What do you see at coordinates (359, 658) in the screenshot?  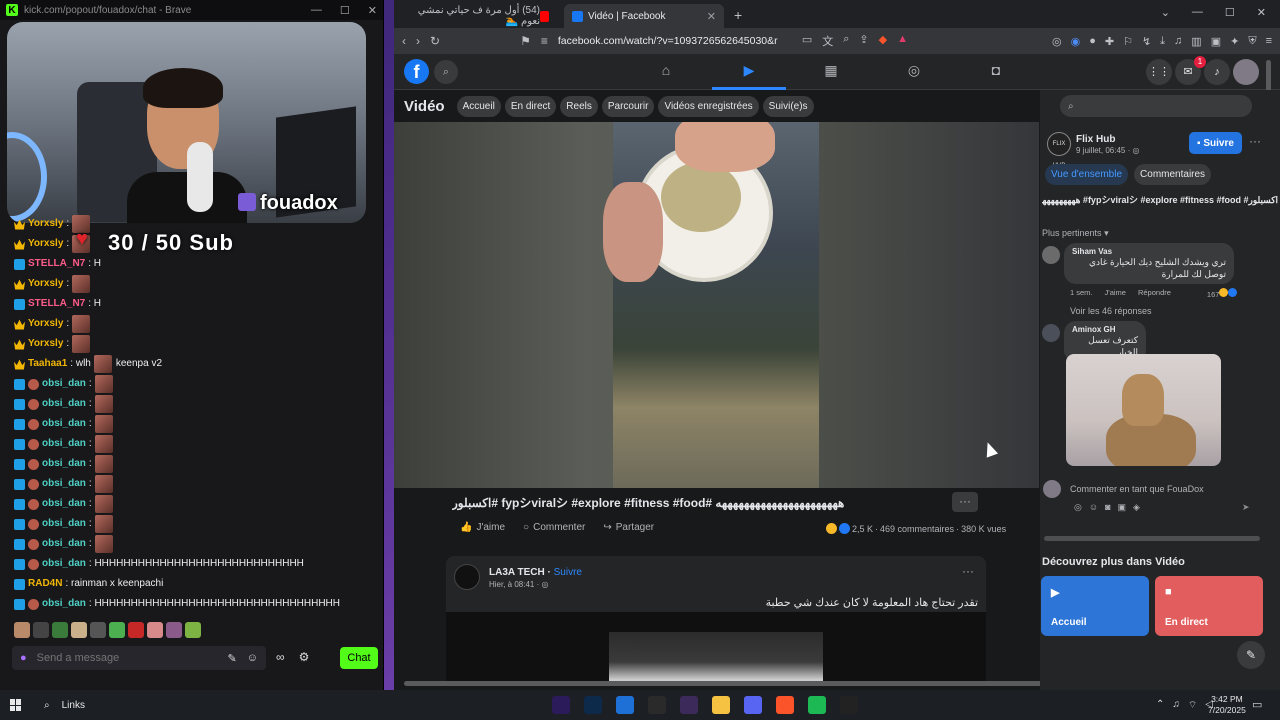 I see `chat-send-button: Chat` at bounding box center [359, 658].